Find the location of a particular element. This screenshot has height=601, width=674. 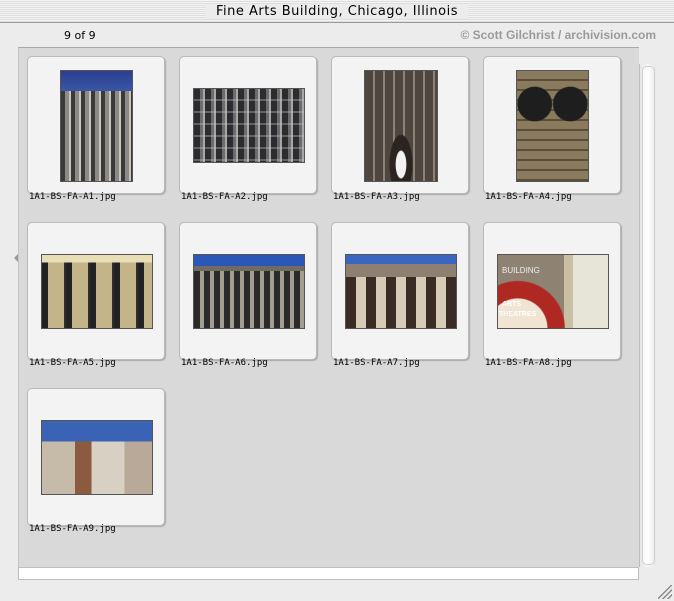

thumbnail-item: 1A1-BS-FA-A1.jpg is located at coordinates (97, 128).